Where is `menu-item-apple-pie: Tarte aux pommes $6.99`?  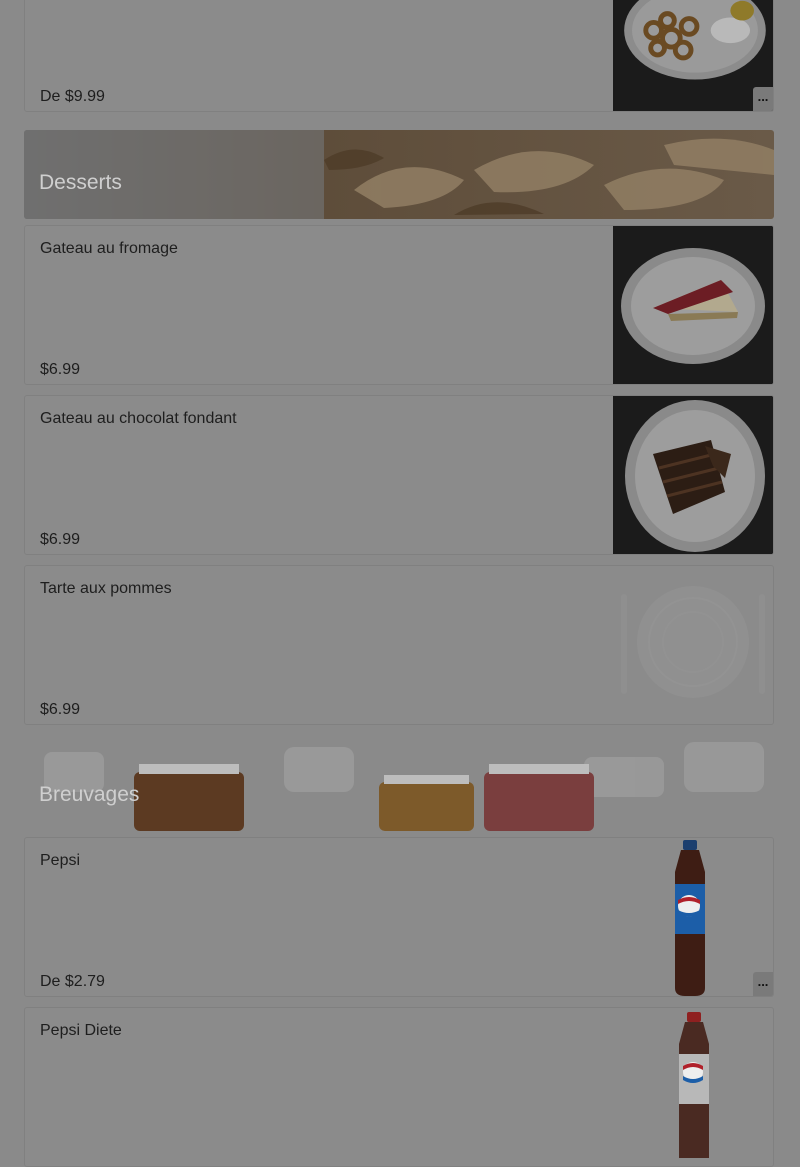 menu-item-apple-pie: Tarte aux pommes $6.99 is located at coordinates (399, 645).